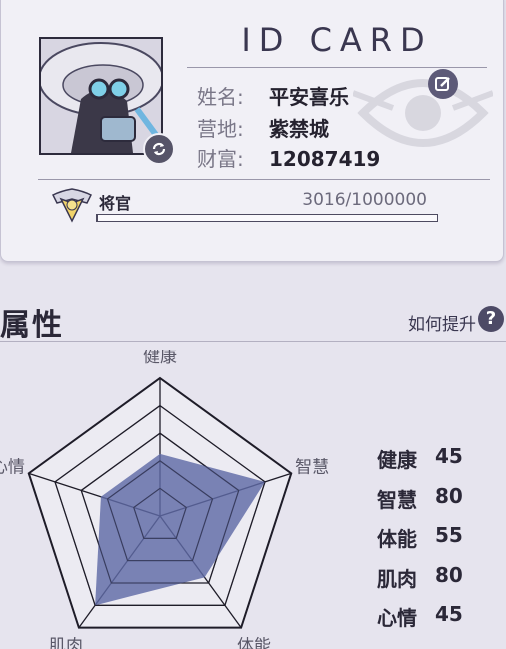 Image resolution: width=506 pixels, height=649 pixels. Describe the element at coordinates (364, 200) in the screenshot. I see `rank-progress-text: 3016/1000000` at that location.